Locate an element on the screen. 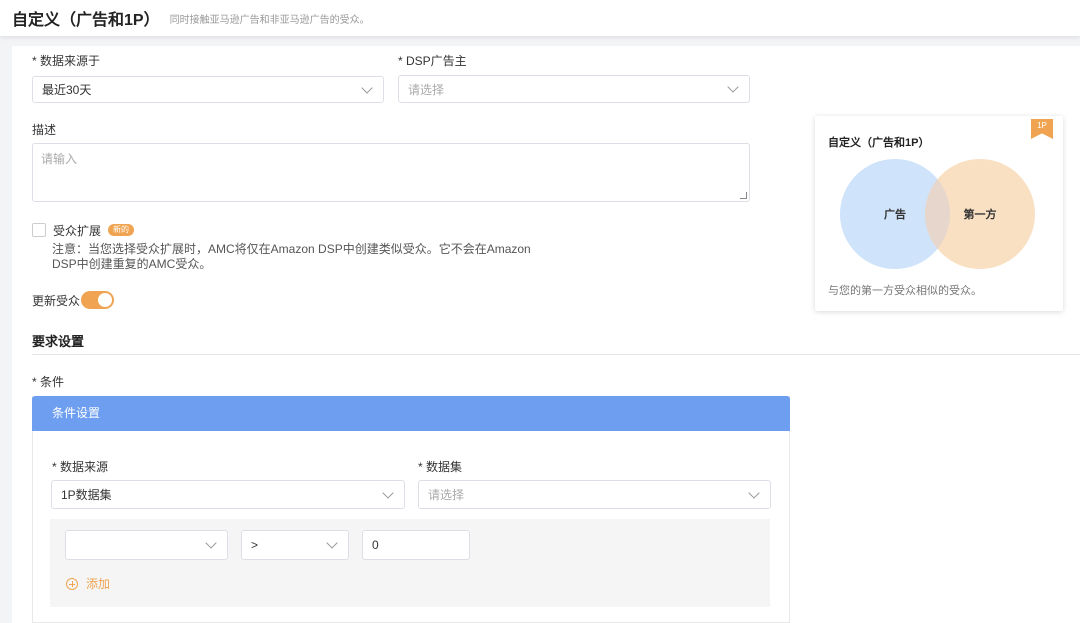 This screenshot has height=623, width=1080. add-condition-button: 添加 is located at coordinates (88, 583).